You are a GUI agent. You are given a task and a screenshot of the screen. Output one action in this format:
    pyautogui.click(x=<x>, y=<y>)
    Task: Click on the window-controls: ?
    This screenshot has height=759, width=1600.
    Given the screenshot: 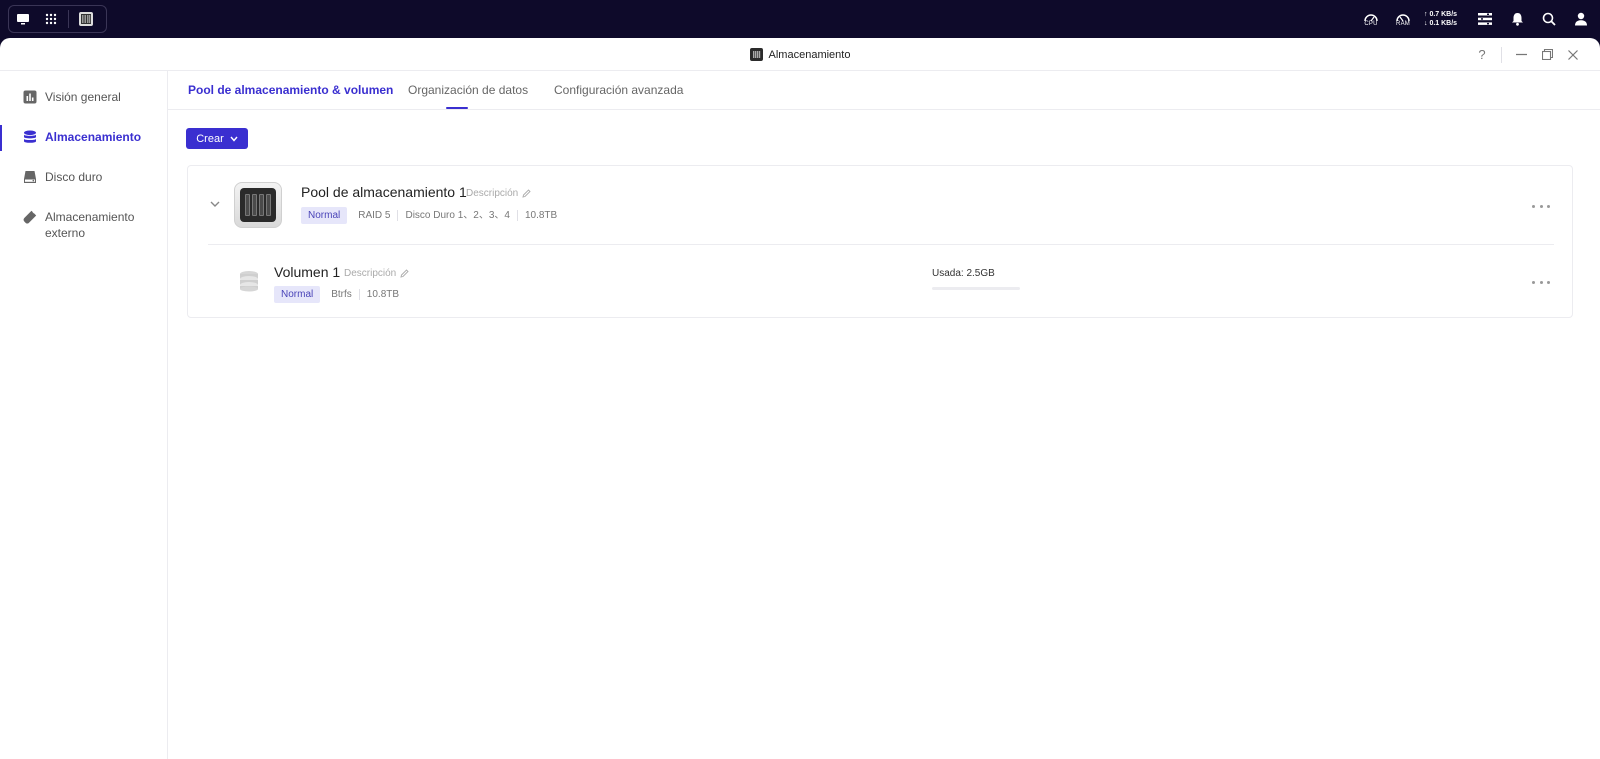 What is the action you would take?
    pyautogui.click(x=1527, y=54)
    